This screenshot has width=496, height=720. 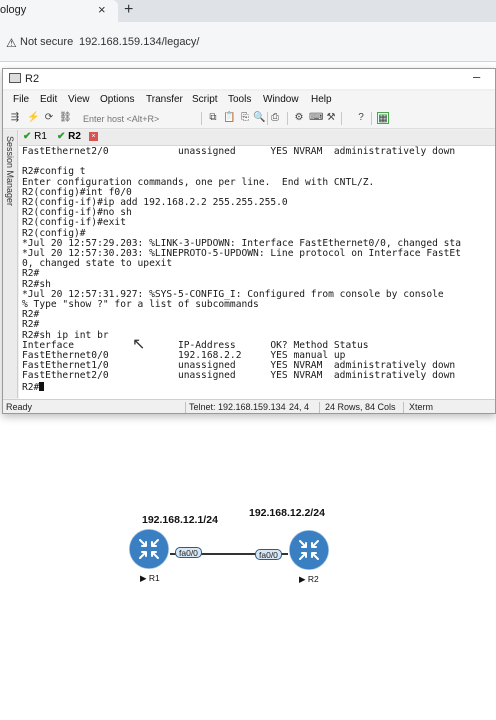 I want to click on print-icon: ⎙, so click(x=275, y=118).